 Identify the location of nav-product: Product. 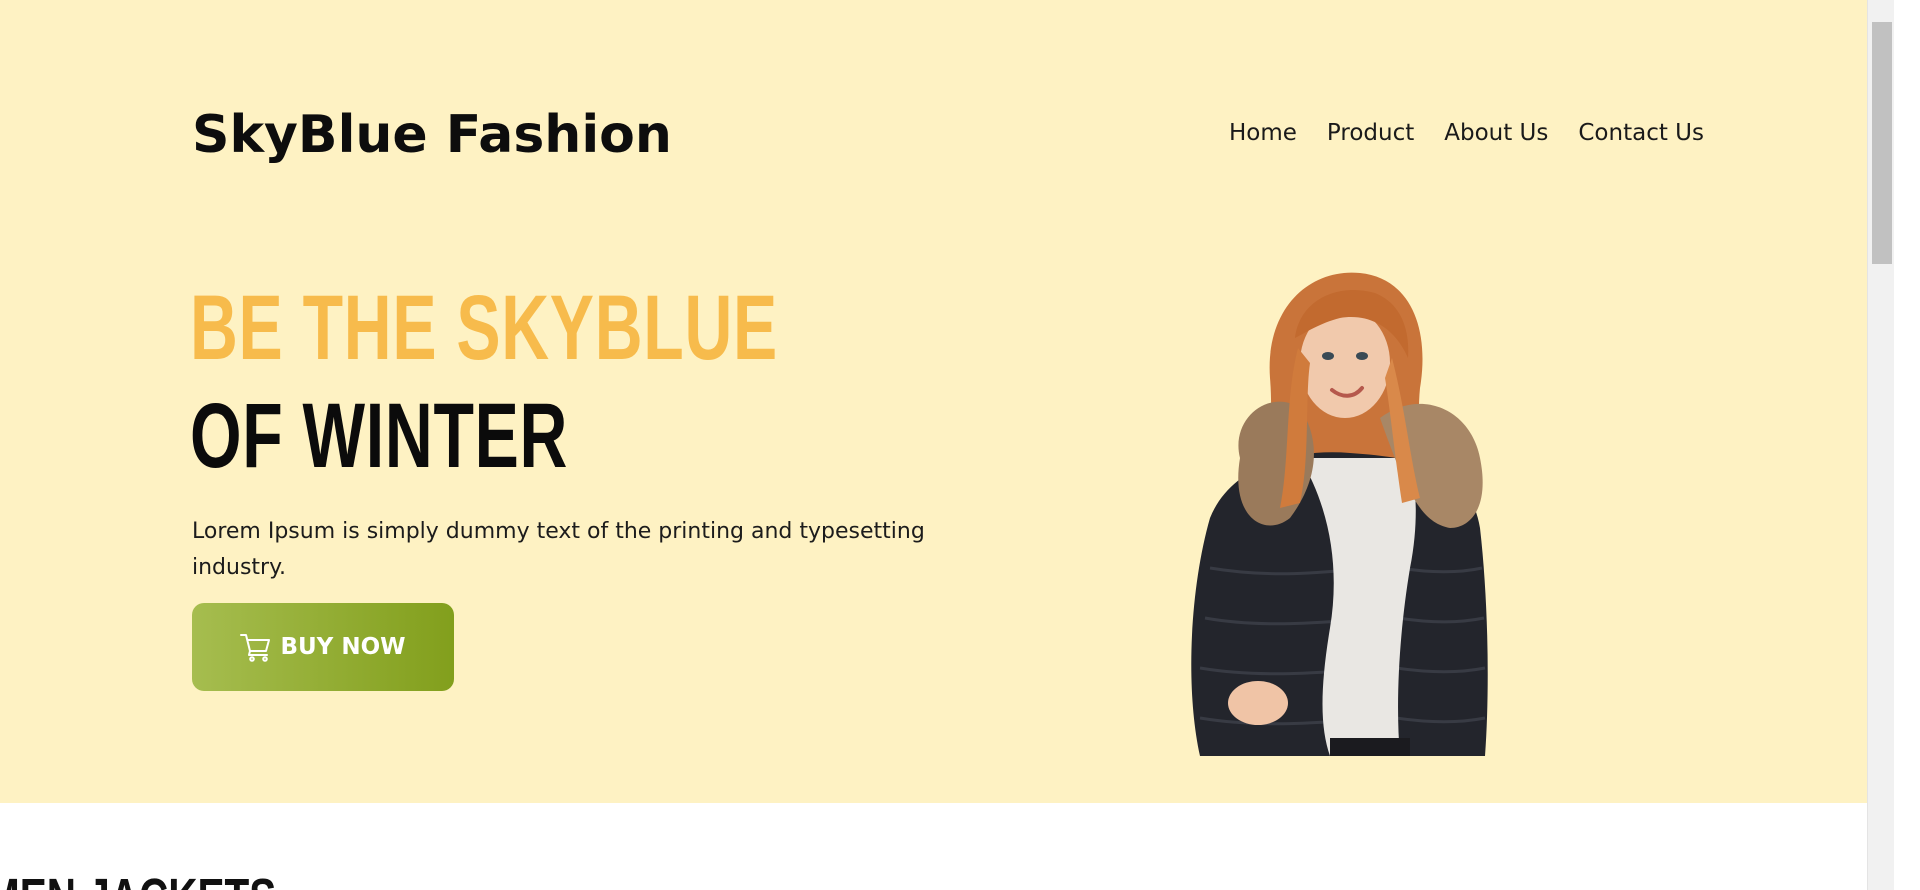
(1370, 133).